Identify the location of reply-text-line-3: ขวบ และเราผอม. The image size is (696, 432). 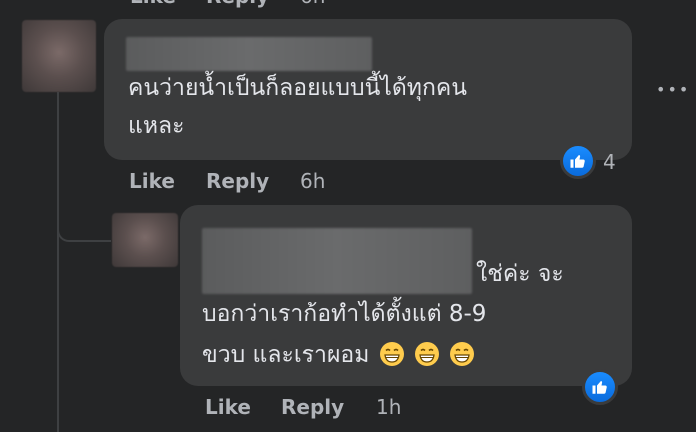
(338, 355).